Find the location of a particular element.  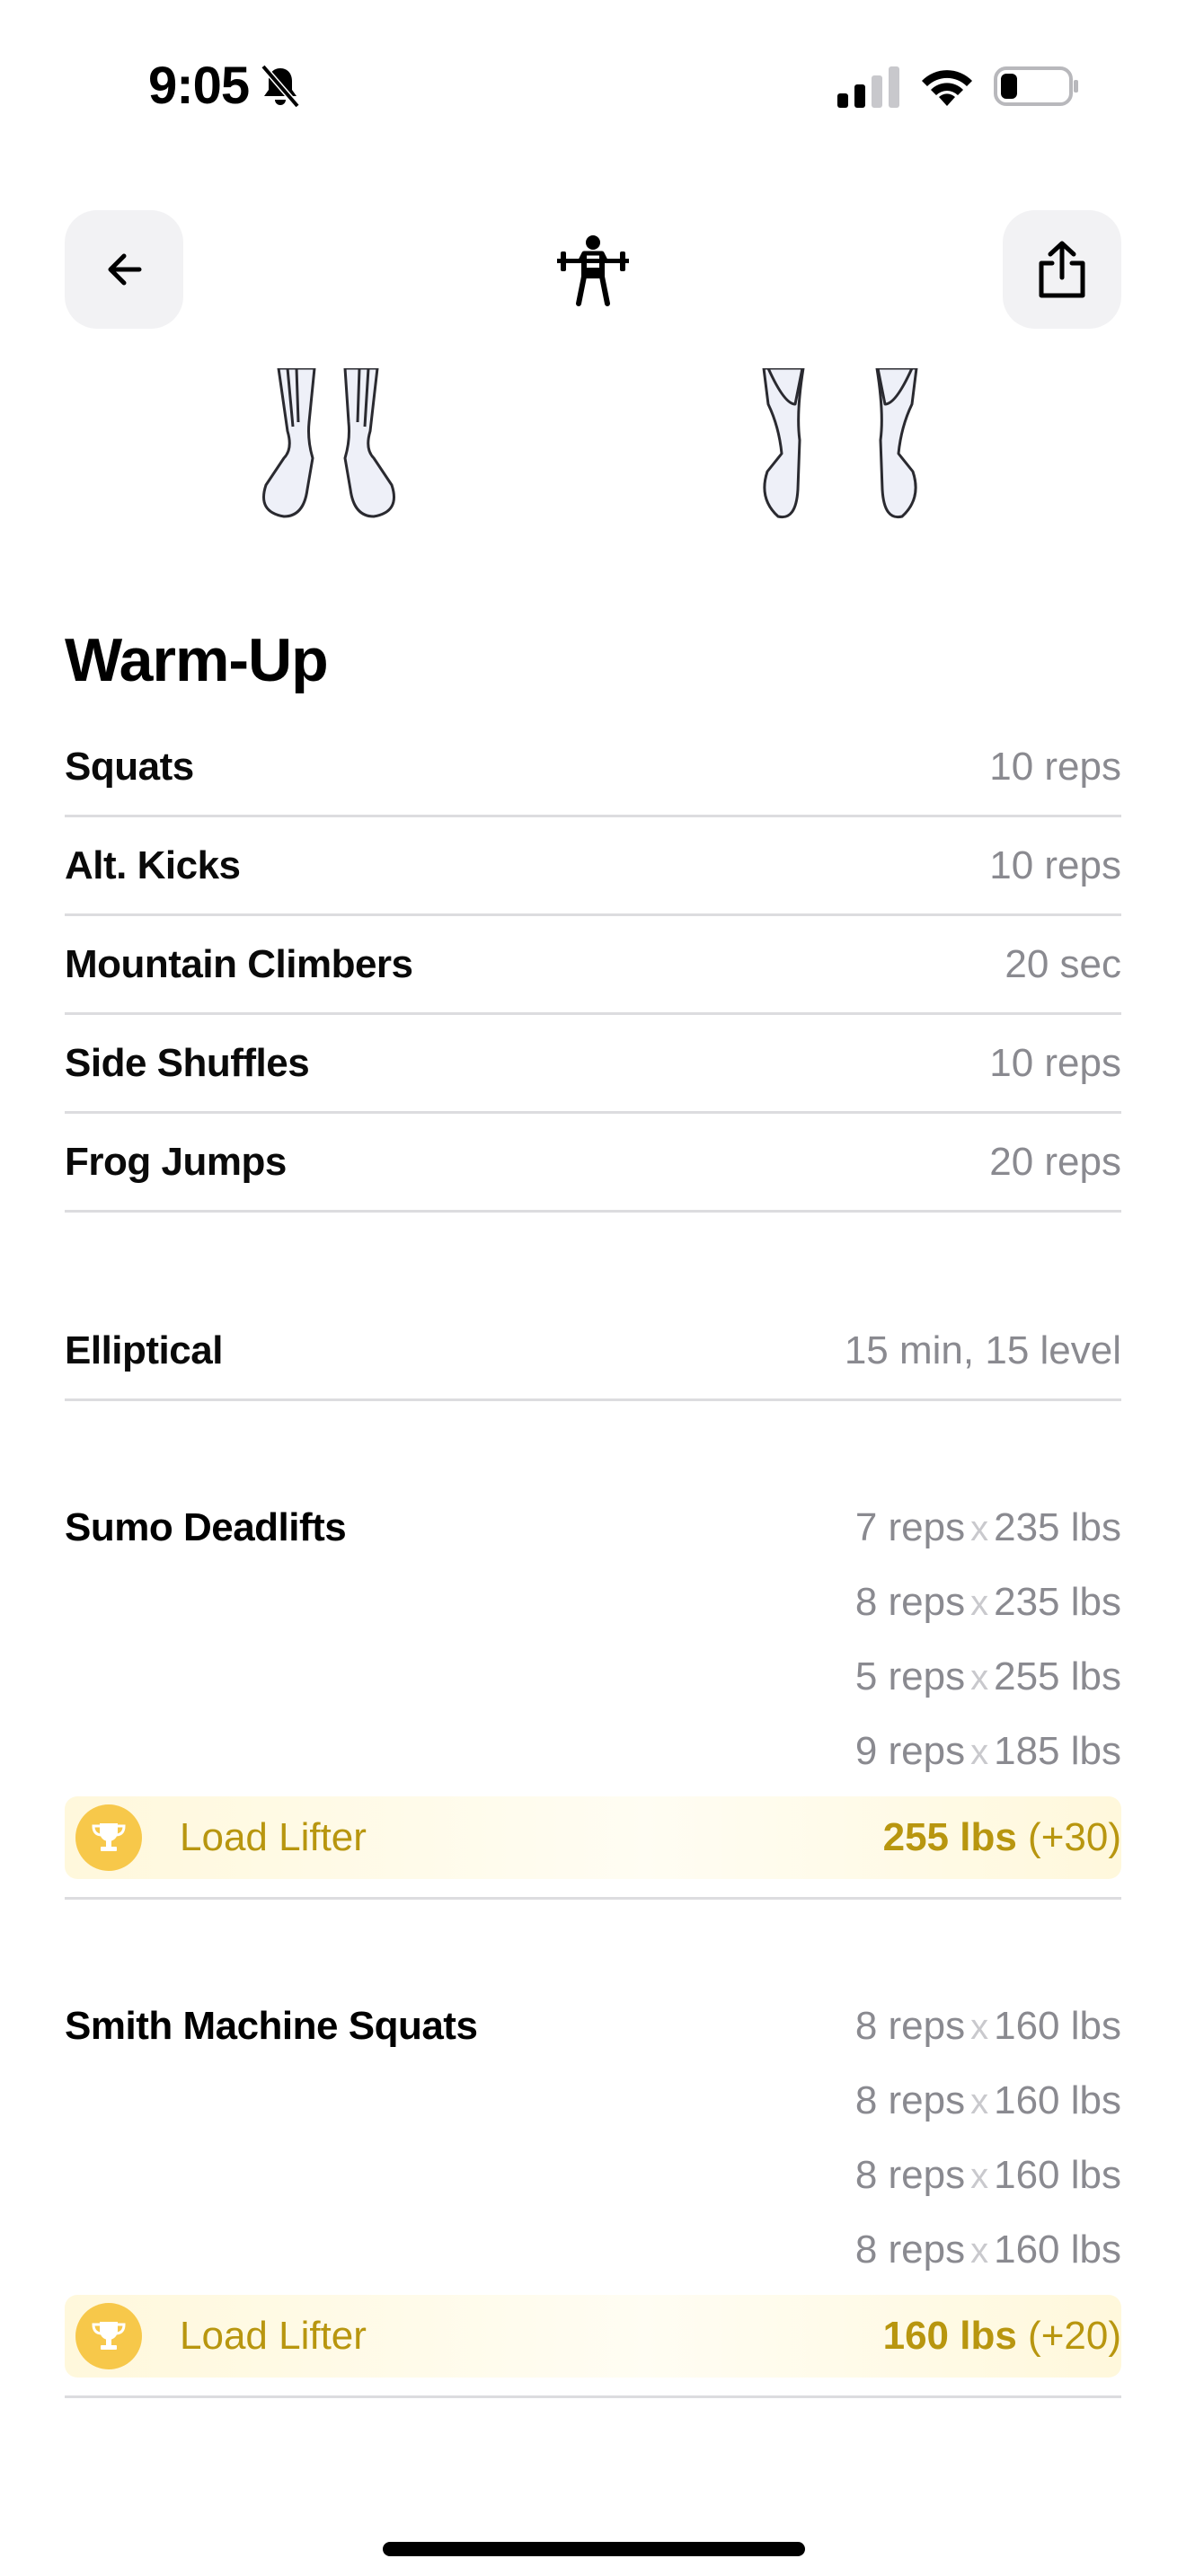

back-button is located at coordinates (124, 269).